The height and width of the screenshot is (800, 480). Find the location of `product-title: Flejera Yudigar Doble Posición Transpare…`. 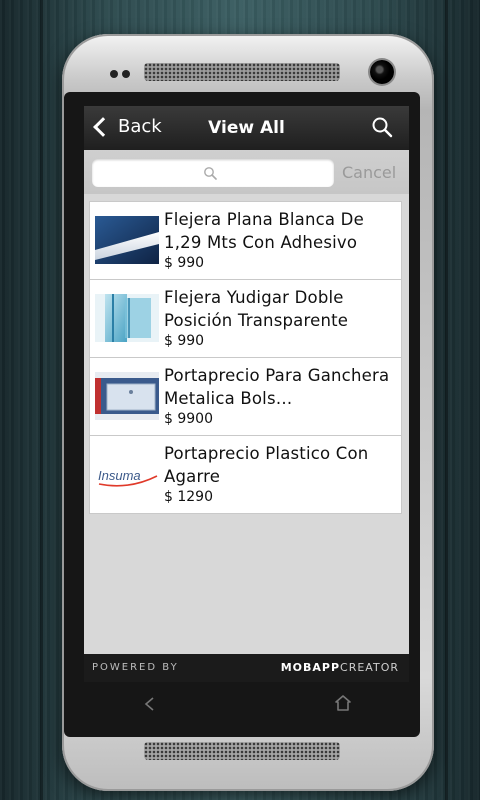

product-title: Flejera Yudigar Doble Posición Transpare… is located at coordinates (256, 309).